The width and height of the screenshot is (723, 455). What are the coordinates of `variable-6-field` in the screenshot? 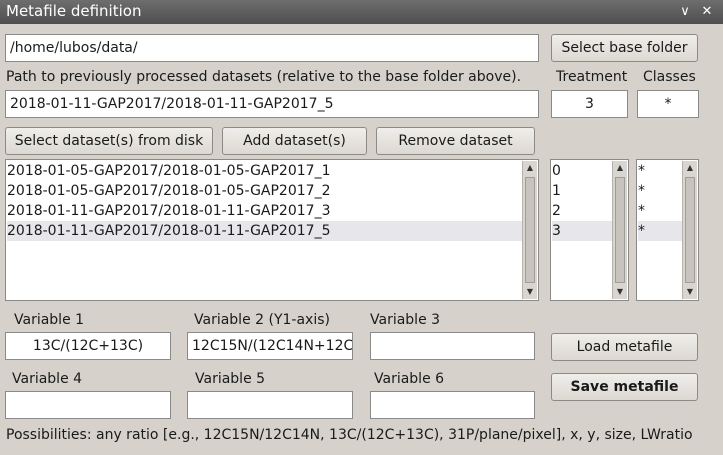 It's located at (452, 405).